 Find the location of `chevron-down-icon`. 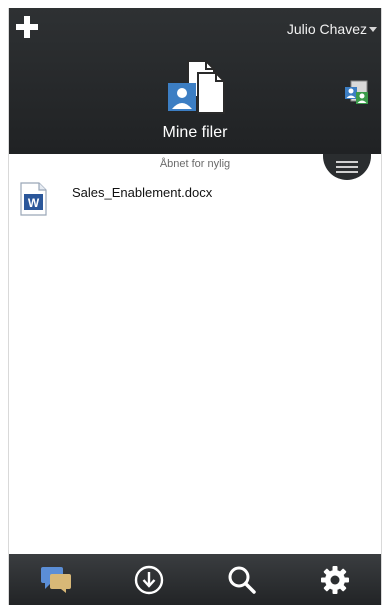

chevron-down-icon is located at coordinates (373, 29).